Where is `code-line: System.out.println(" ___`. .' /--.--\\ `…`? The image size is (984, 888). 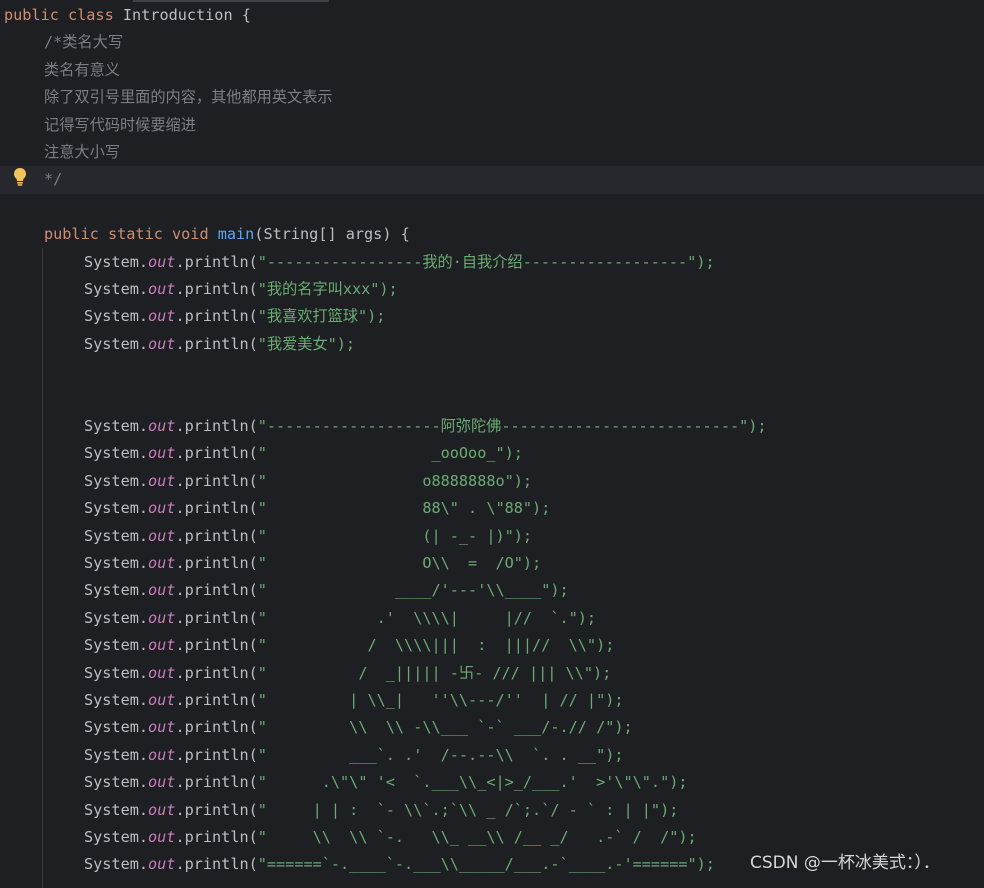 code-line: System.out.println(" ___`. .' /--.--\\ `… is located at coordinates (492, 755).